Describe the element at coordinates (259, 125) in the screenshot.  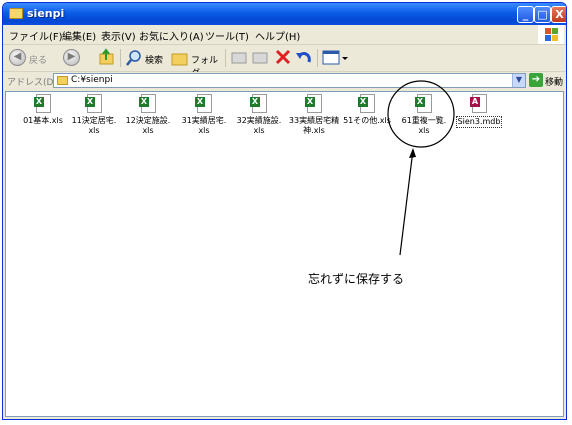
I see `file-name: 32実績施設. xls` at that location.